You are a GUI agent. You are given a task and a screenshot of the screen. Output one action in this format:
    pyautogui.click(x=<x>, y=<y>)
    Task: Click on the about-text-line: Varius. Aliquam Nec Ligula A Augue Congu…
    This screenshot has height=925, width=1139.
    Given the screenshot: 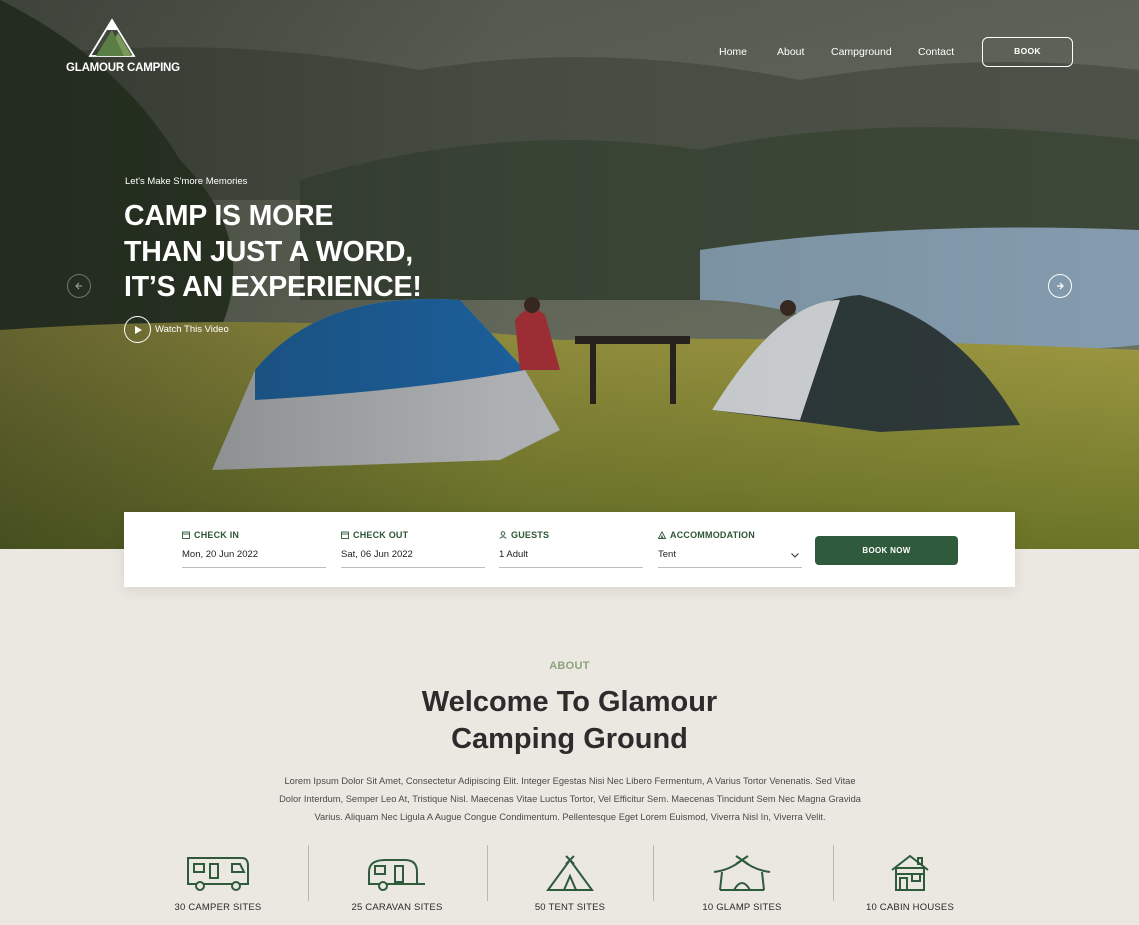 What is the action you would take?
    pyautogui.click(x=570, y=816)
    